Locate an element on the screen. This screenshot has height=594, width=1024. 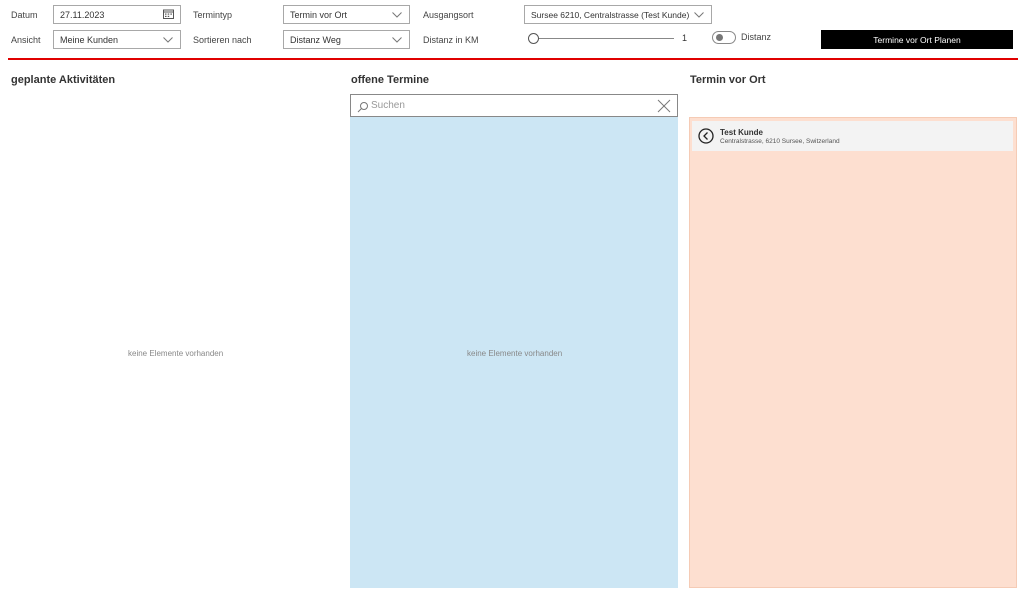
ausgangsort-value: Sursee 6210, Centralstrasse (Test Kunde) is located at coordinates (610, 14).